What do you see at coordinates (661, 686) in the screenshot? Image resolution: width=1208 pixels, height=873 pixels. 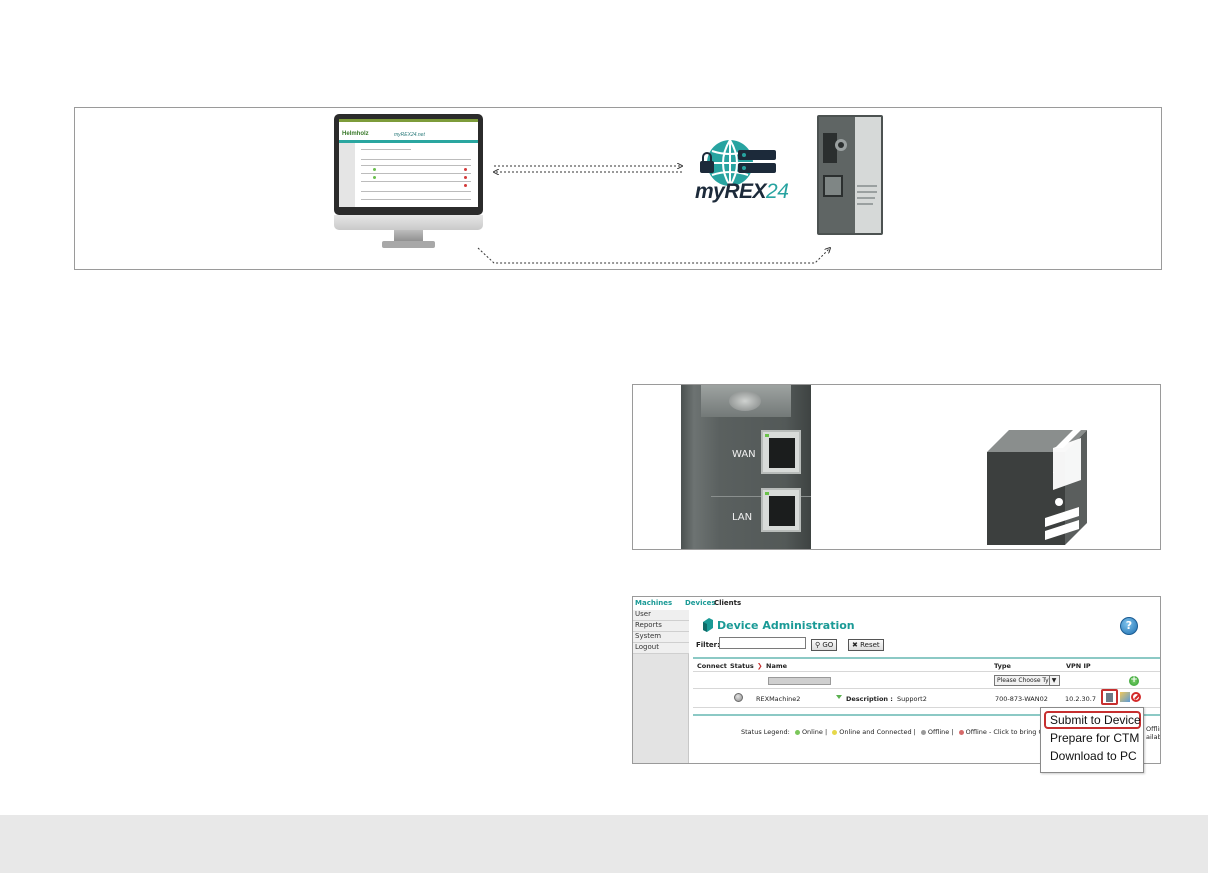 I see `sidebar: User Reports System Logout` at bounding box center [661, 686].